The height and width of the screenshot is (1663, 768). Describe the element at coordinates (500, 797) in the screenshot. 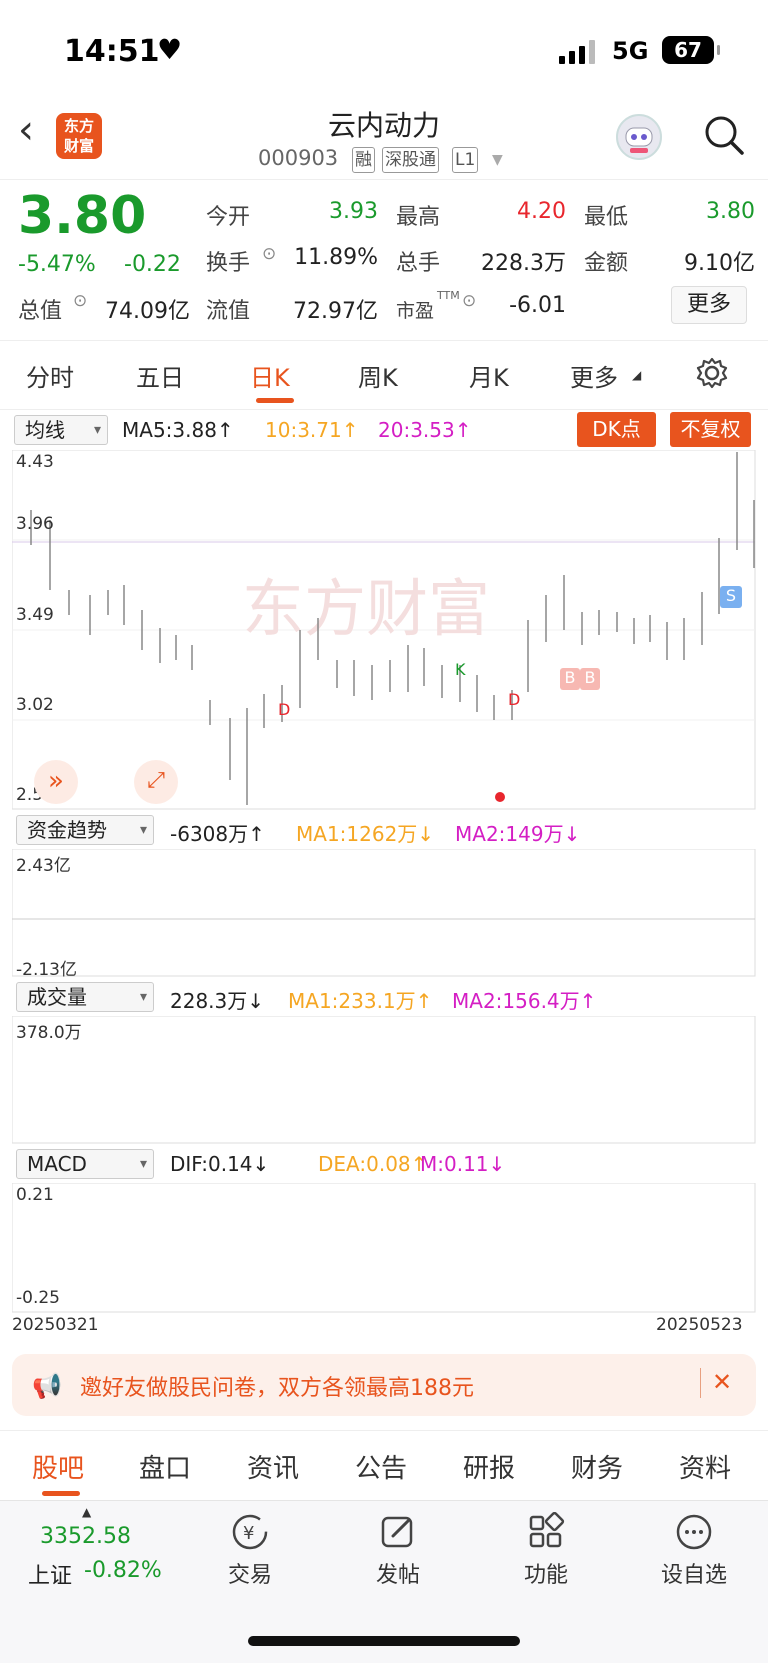

I see `event-dot-icon` at that location.